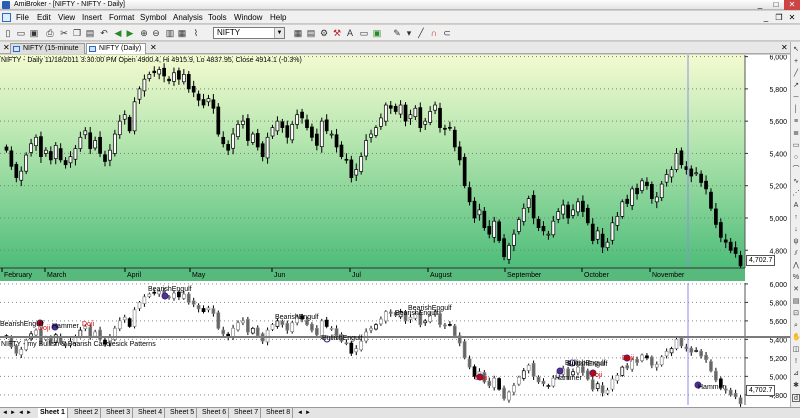 This screenshot has height=418, width=800. What do you see at coordinates (796, 122) in the screenshot?
I see `channel-icon: ≡` at bounding box center [796, 122].